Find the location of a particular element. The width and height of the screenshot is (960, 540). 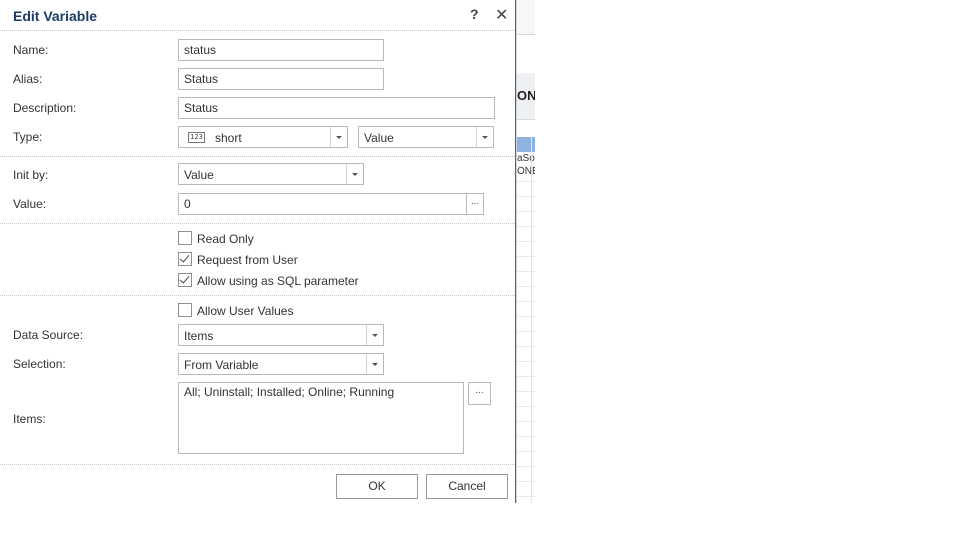

name-label: Name: is located at coordinates (31, 50).